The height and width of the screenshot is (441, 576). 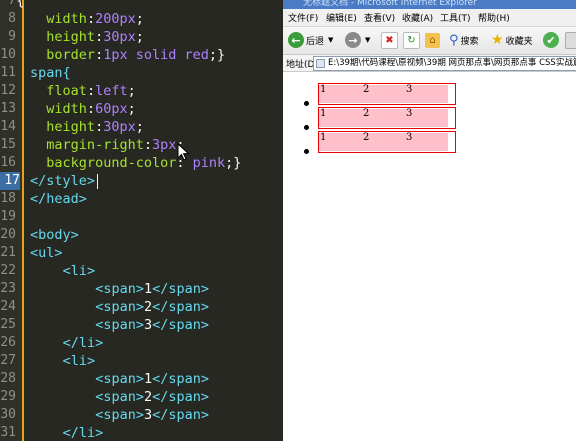 I want to click on home-button: ⌂, so click(x=432, y=40).